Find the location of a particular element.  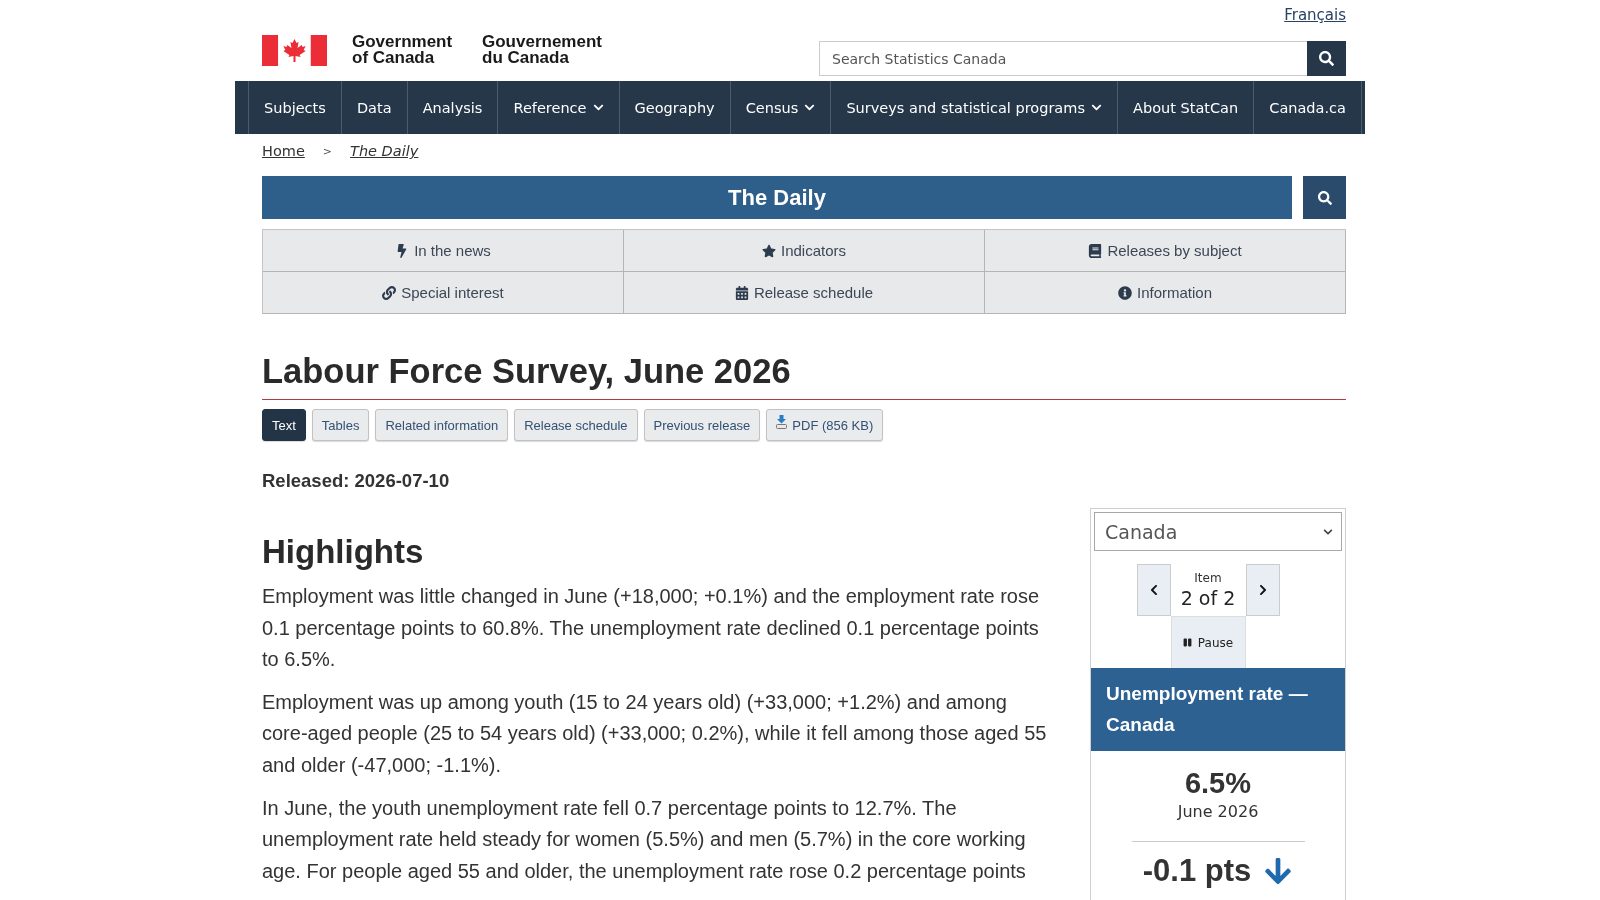

nav-menu-item: Analysis is located at coordinates (452, 107).